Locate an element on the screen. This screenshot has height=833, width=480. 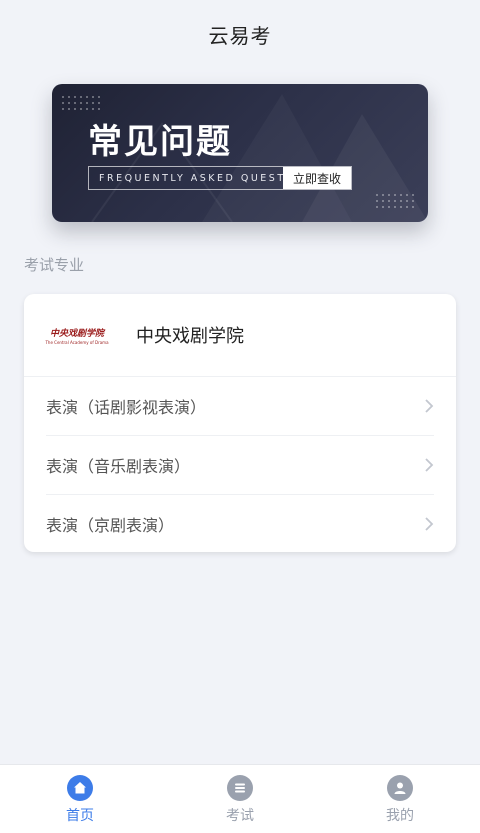
tab-home: 首页 is located at coordinates (80, 799).